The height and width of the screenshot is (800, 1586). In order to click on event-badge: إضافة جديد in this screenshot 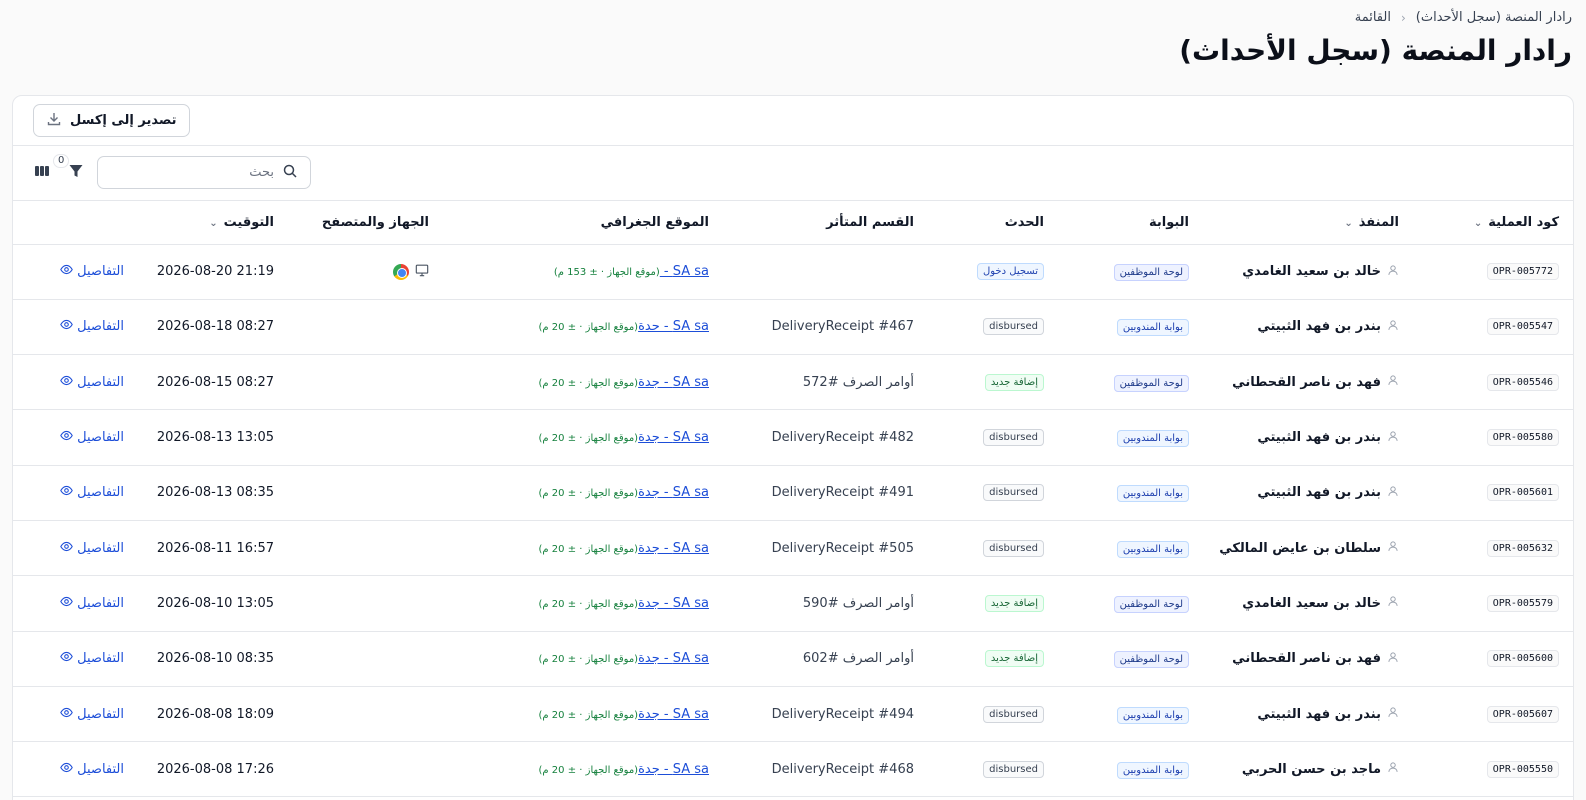, I will do `click(1014, 603)`.